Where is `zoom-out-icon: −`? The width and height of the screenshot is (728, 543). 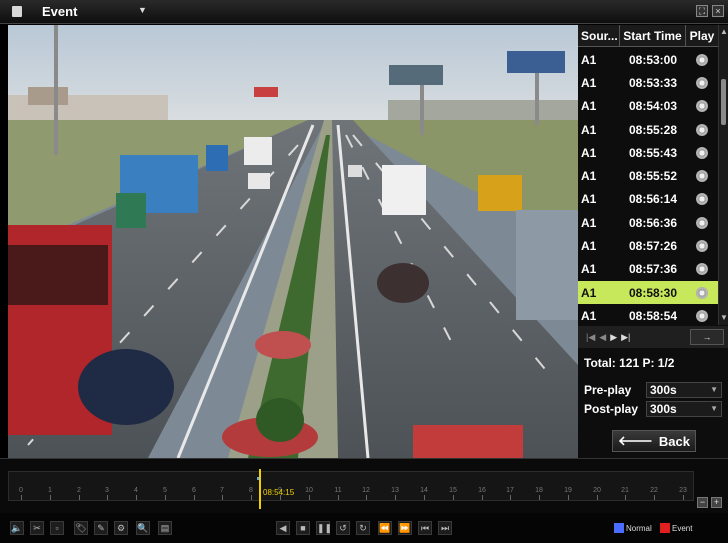
zoom-out-icon: − is located at coordinates (702, 502).